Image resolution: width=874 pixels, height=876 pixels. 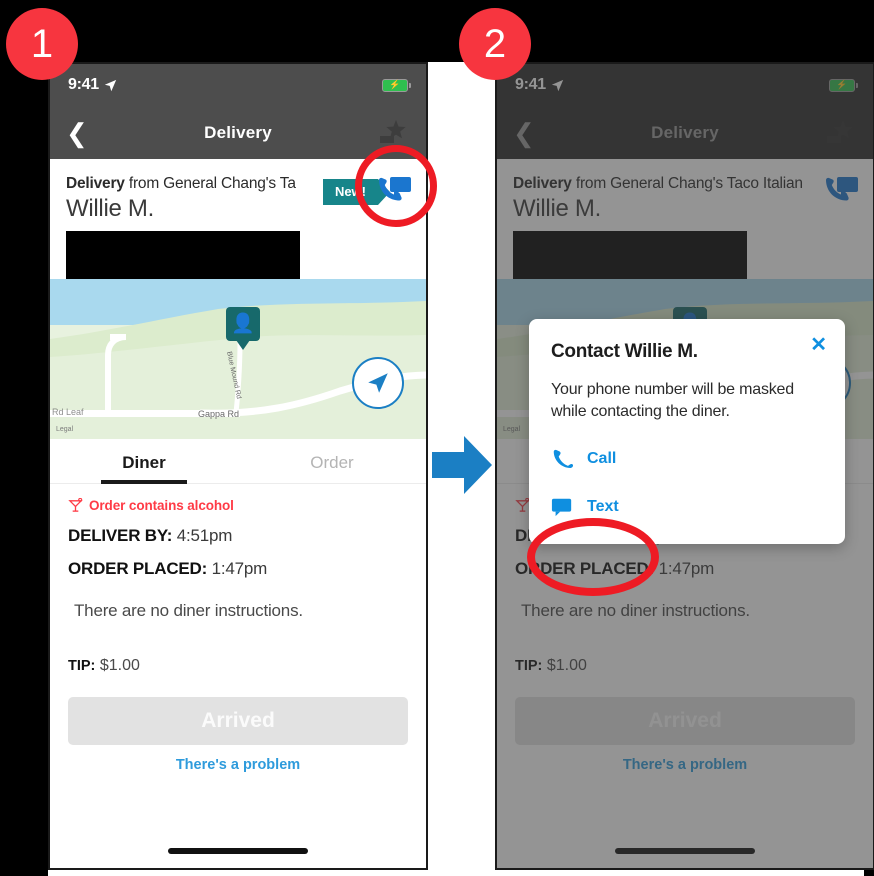 What do you see at coordinates (83, 84) in the screenshot?
I see `status-time: 9:41` at bounding box center [83, 84].